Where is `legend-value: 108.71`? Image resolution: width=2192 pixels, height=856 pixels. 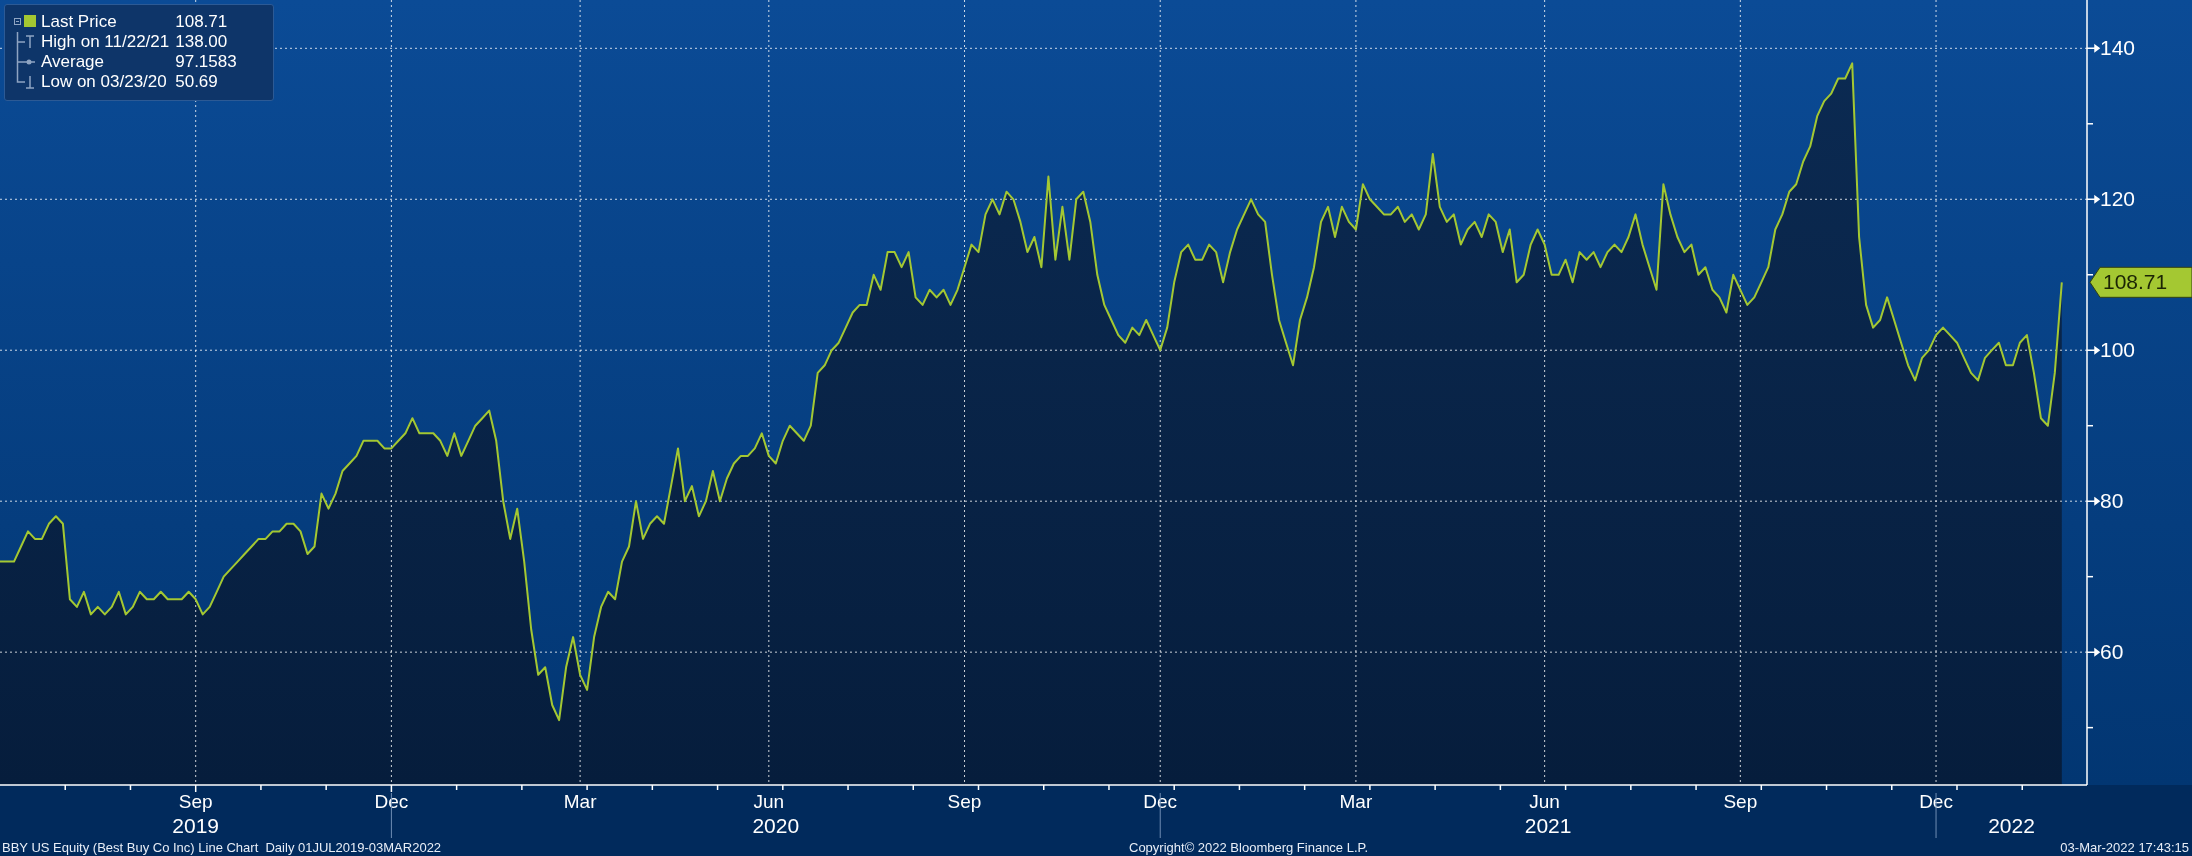 legend-value: 108.71 is located at coordinates (201, 22).